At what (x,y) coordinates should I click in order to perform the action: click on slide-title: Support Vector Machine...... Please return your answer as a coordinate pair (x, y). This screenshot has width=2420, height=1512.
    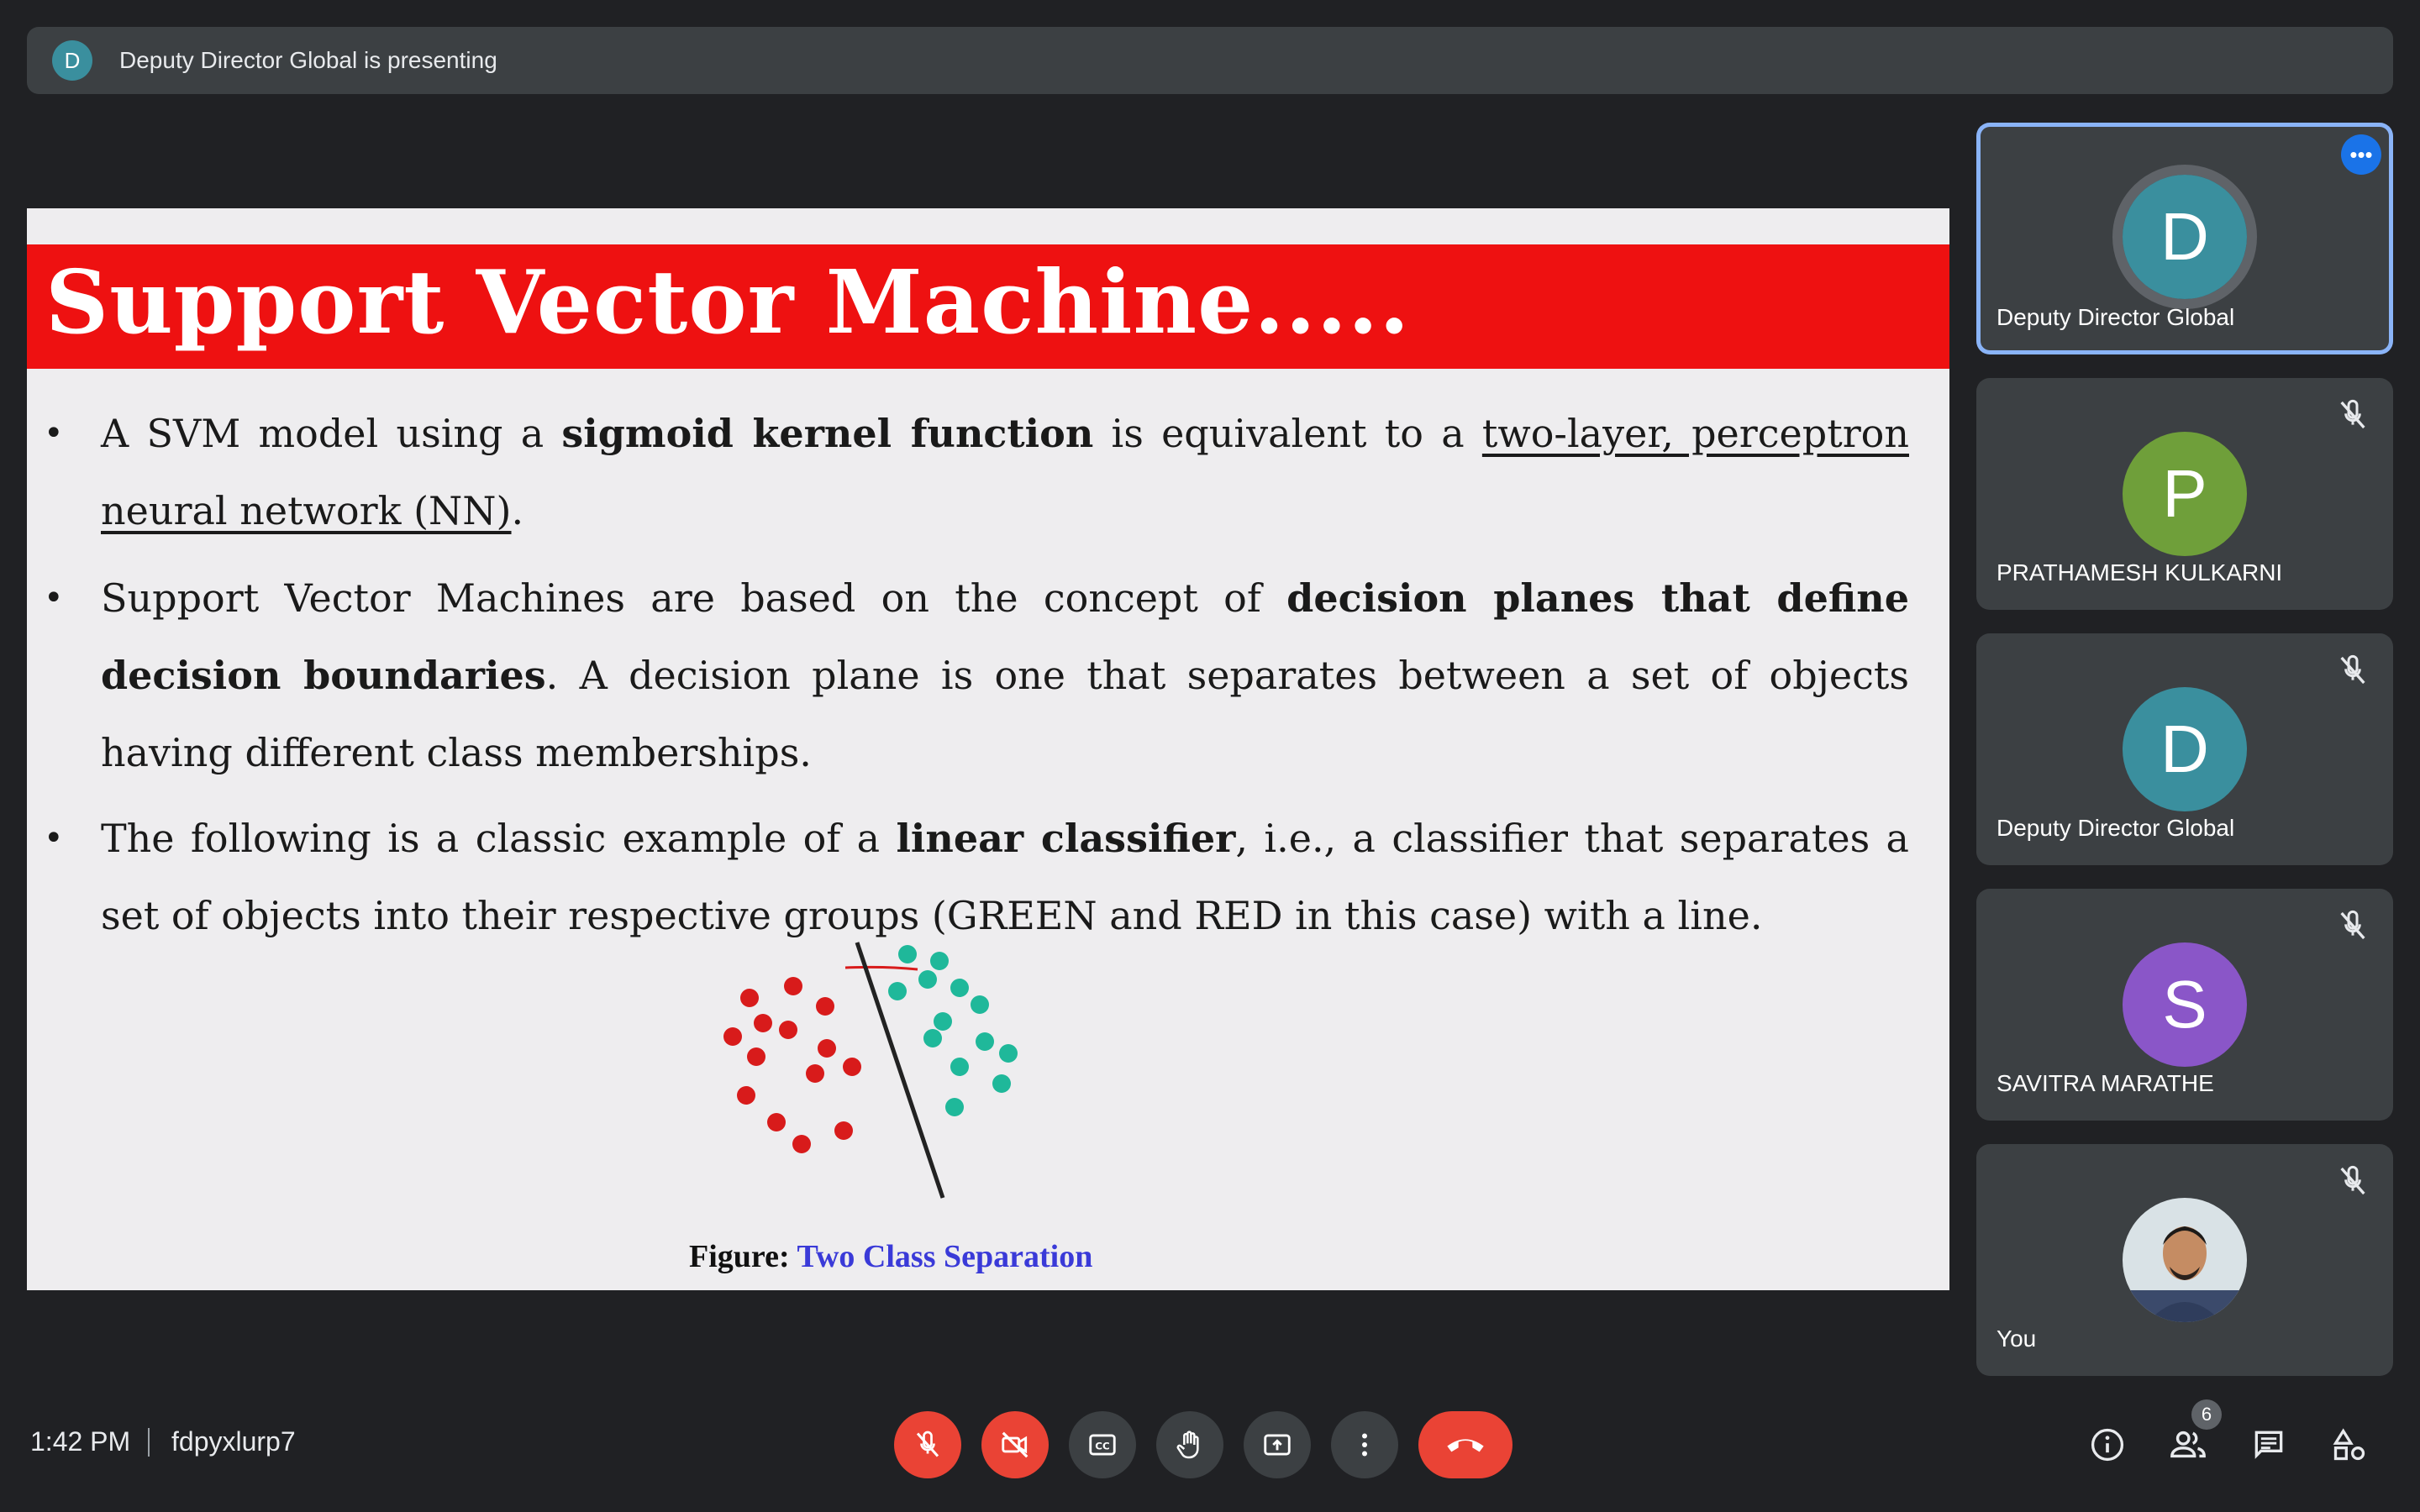
    Looking at the image, I should click on (728, 302).